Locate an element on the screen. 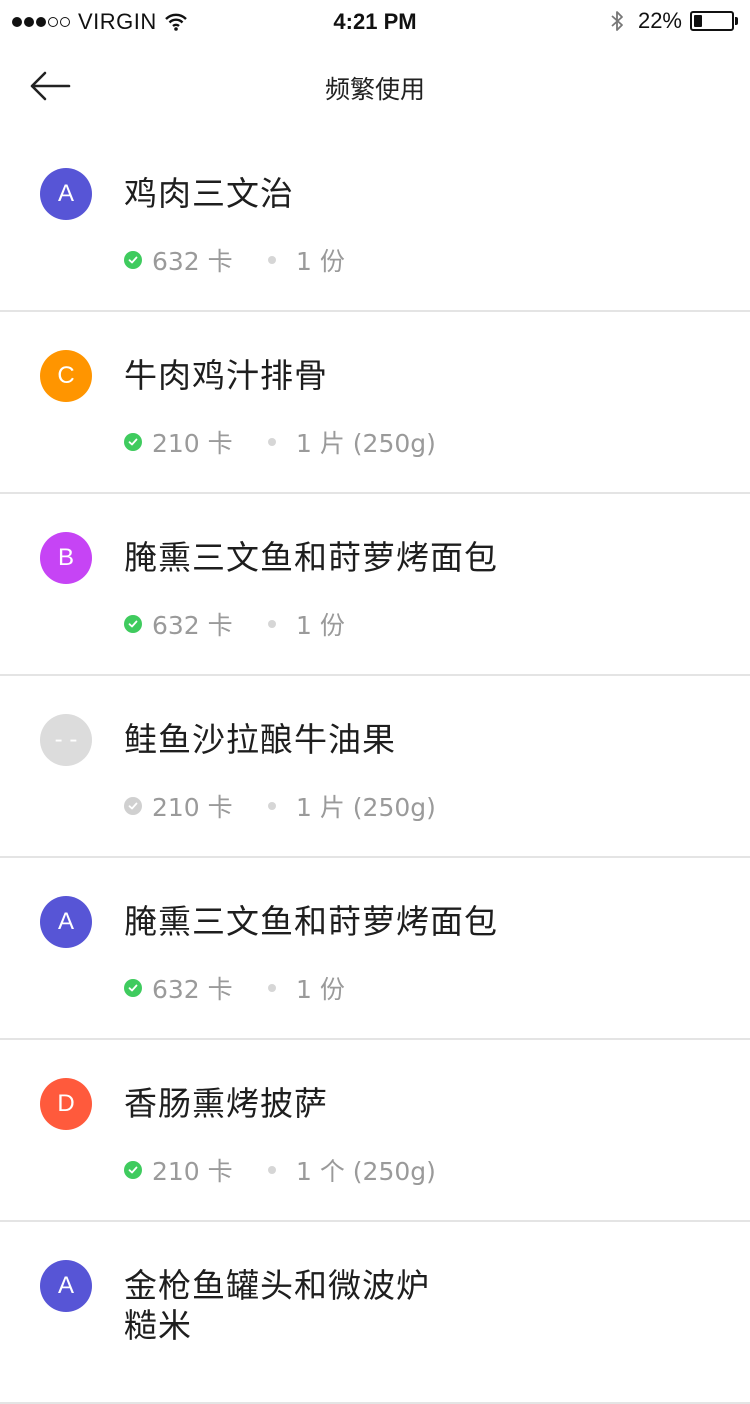 Image resolution: width=750 pixels, height=1404 pixels. food-name: 鸡肉三文治 is located at coordinates (209, 194).